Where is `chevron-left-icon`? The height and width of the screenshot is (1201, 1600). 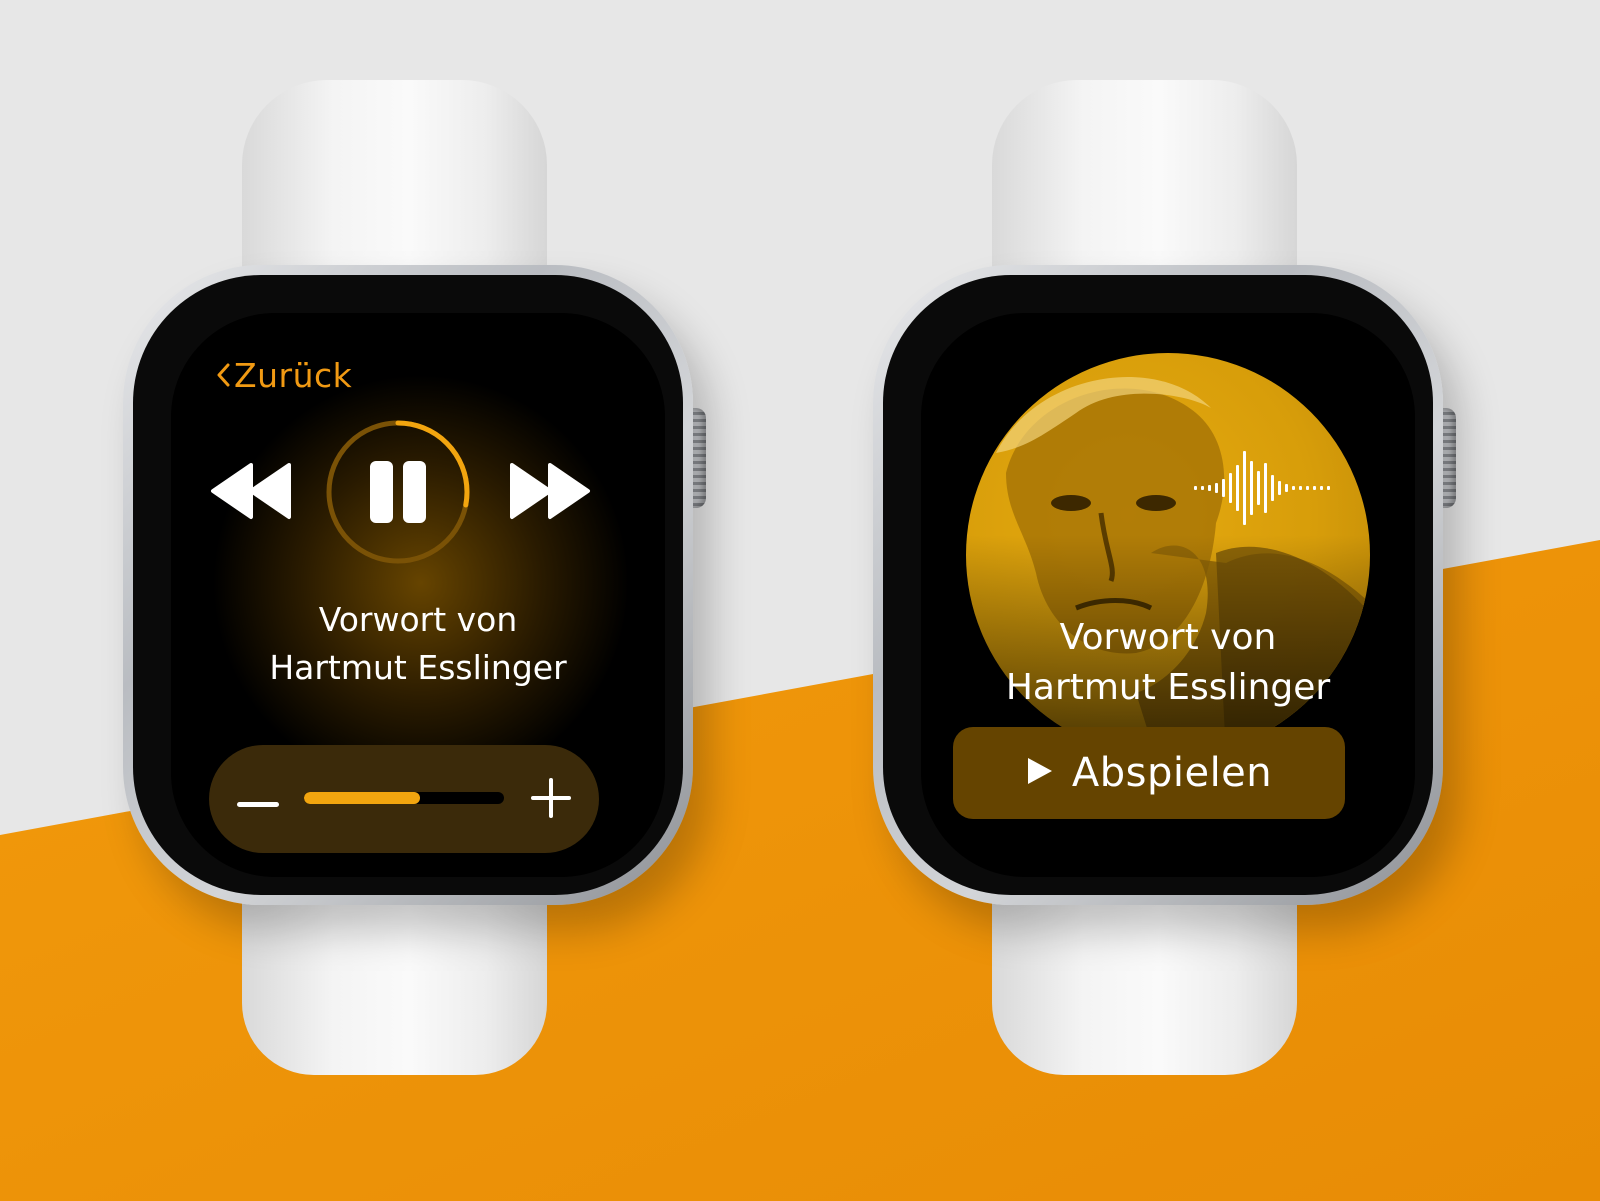
chevron-left-icon is located at coordinates (223, 377).